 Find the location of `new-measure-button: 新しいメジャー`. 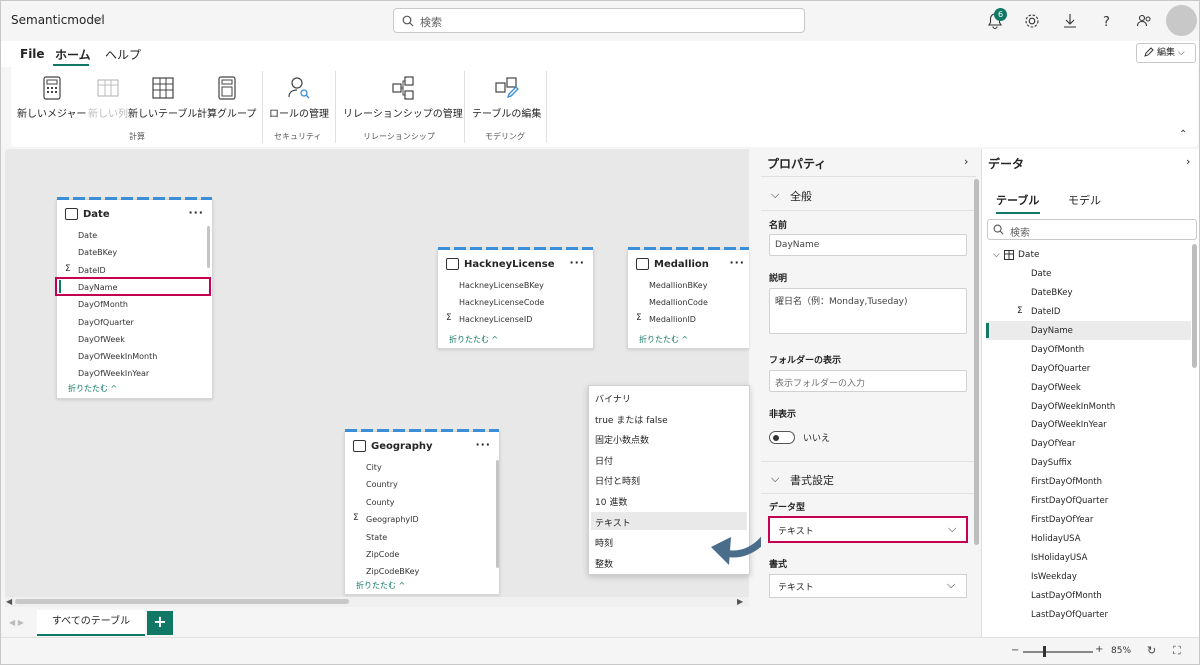

new-measure-button: 新しいメジャー is located at coordinates (52, 97).